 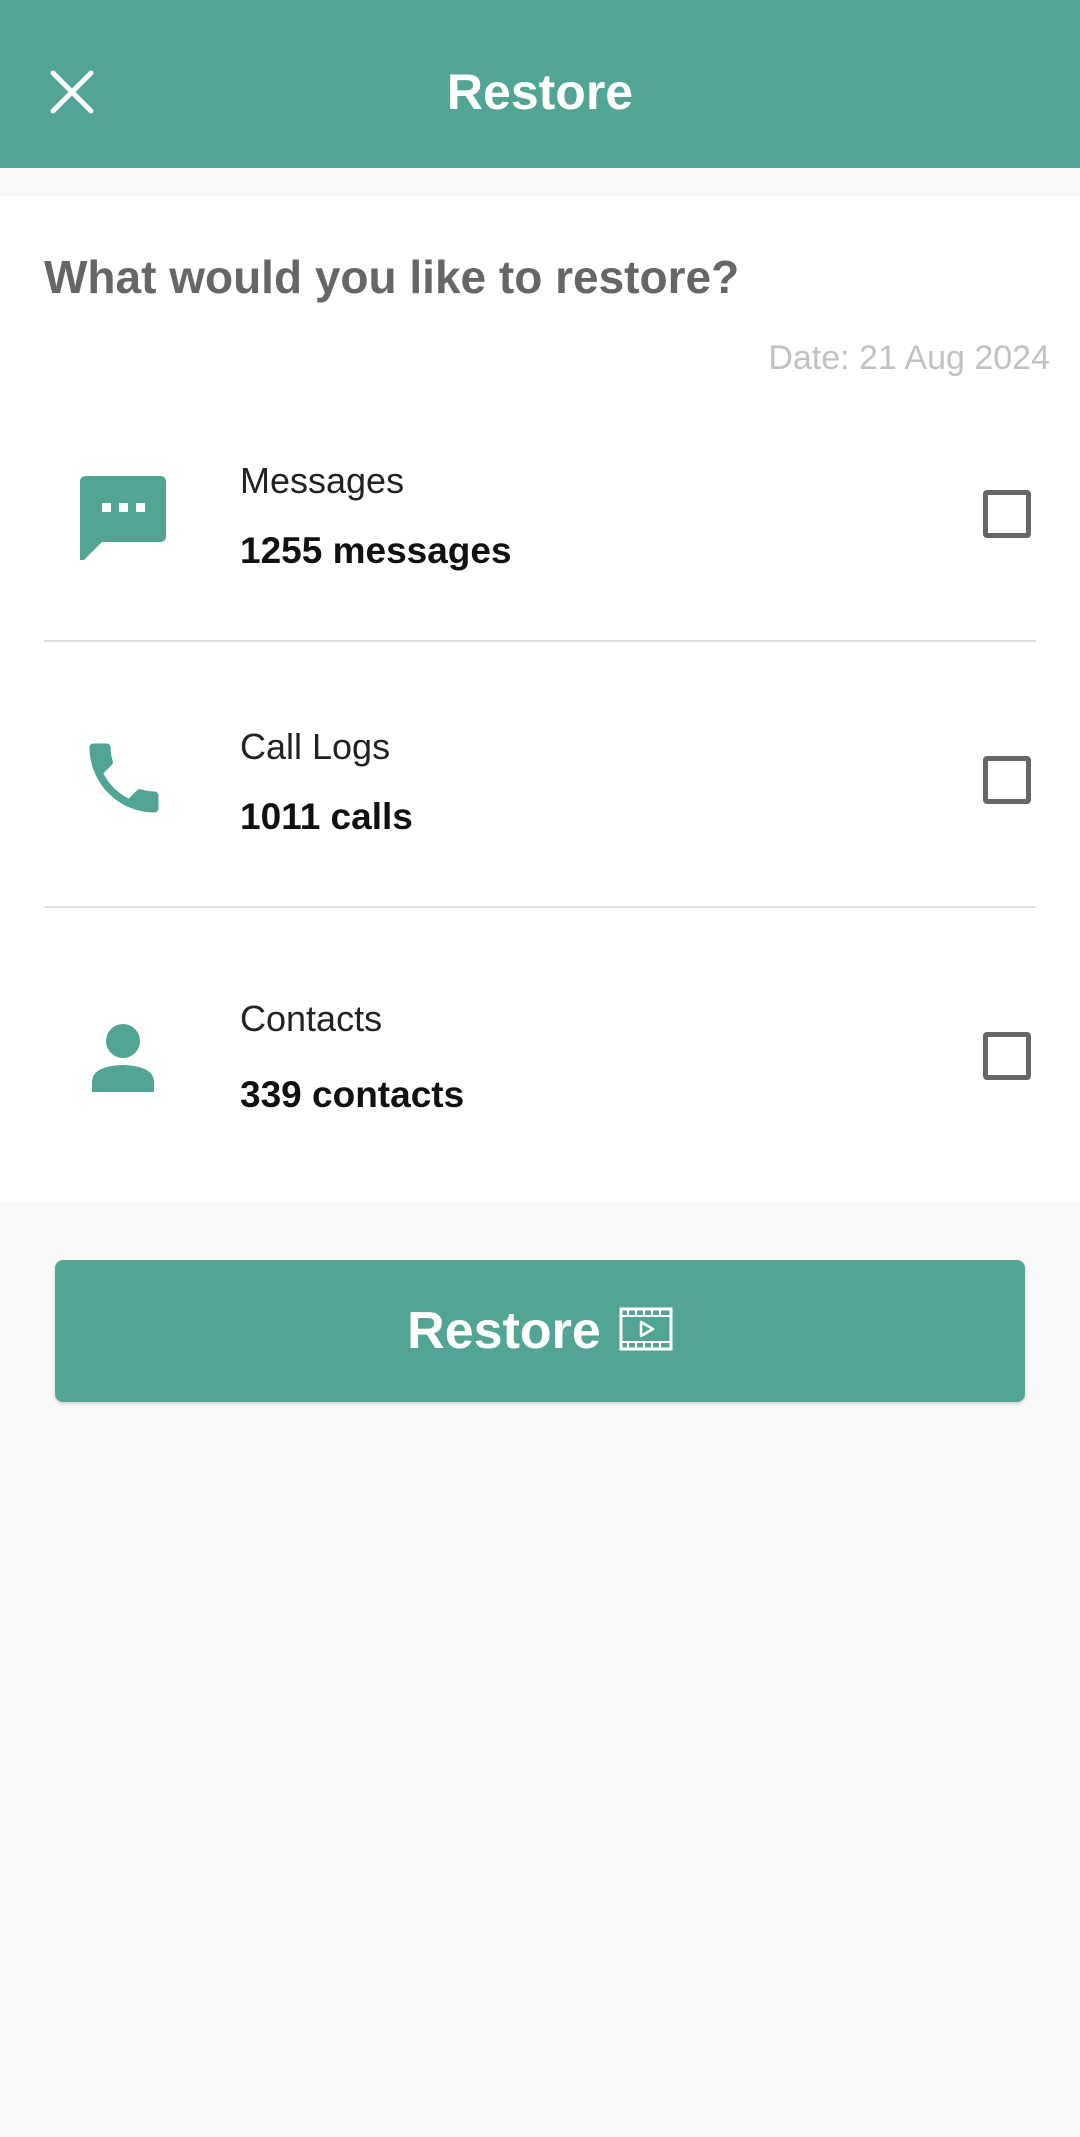 I want to click on call-logs-checkbox, so click(x=1007, y=780).